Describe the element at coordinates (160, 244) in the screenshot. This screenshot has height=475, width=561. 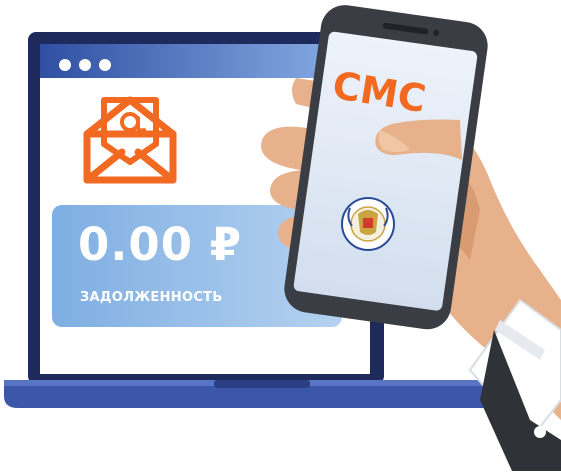
I see `balance-amount: 0.00 ₽` at that location.